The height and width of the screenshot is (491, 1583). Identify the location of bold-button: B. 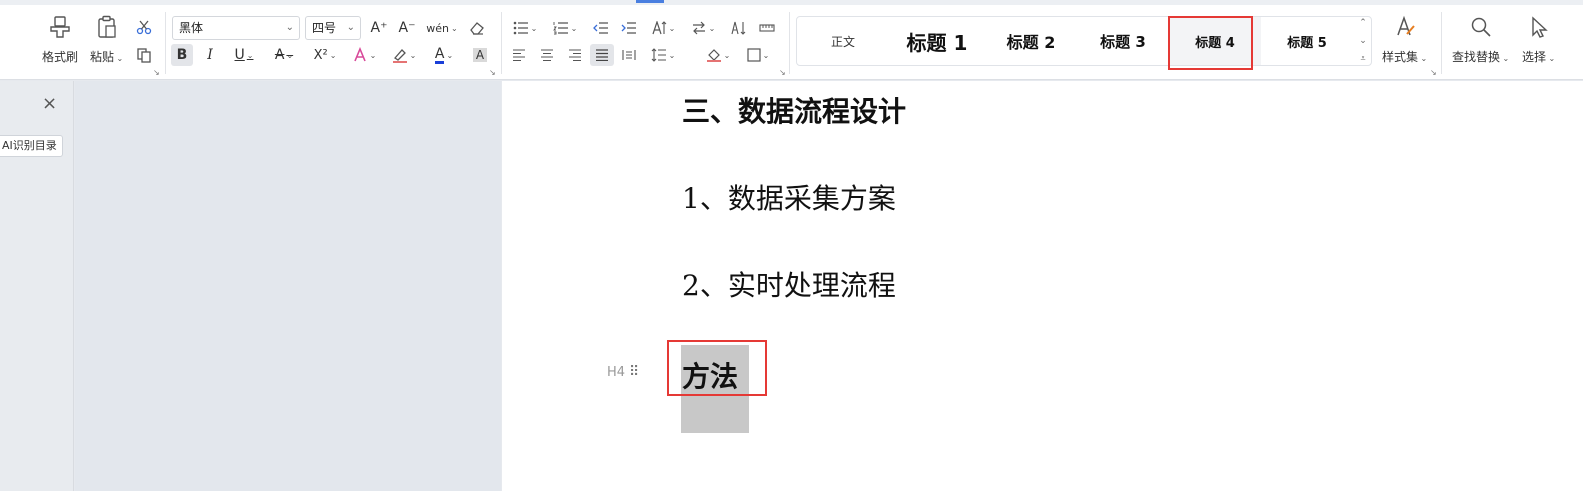
(182, 55).